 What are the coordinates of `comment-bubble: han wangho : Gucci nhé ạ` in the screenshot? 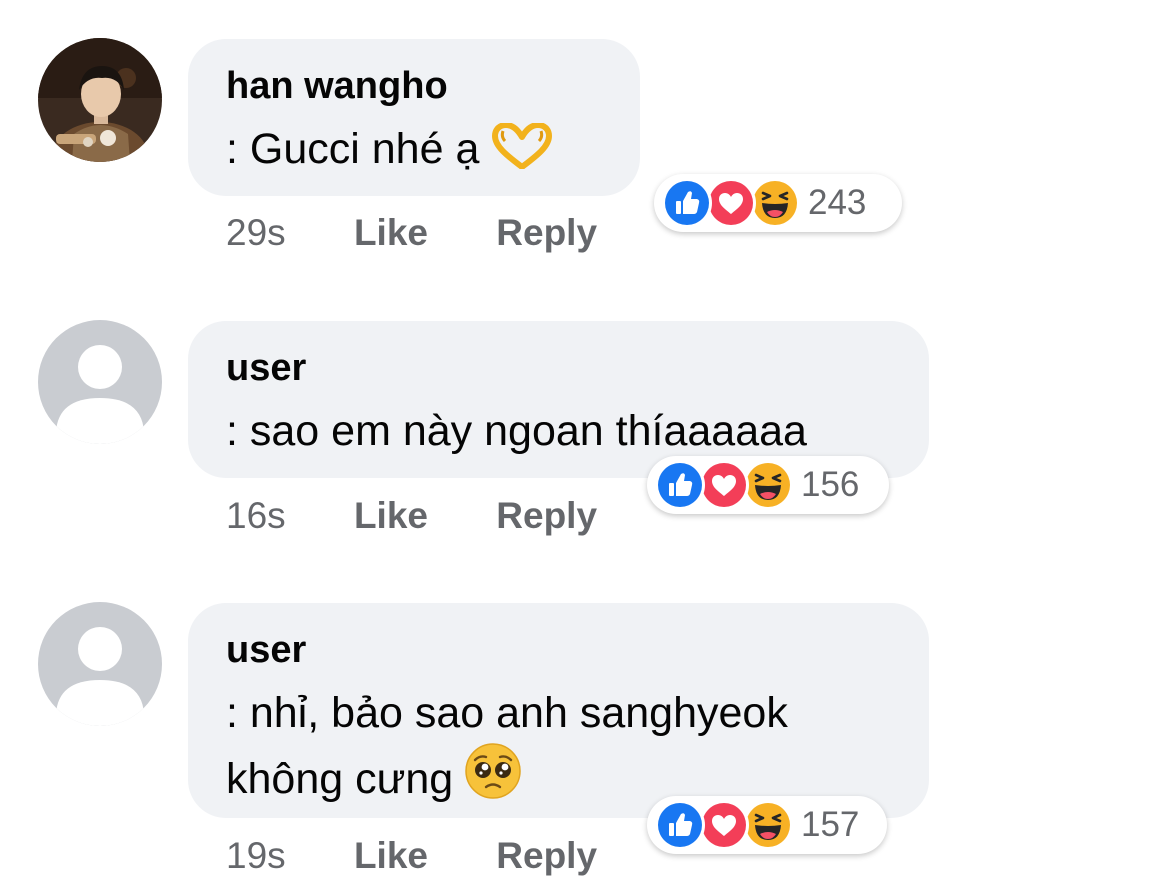 It's located at (414, 117).